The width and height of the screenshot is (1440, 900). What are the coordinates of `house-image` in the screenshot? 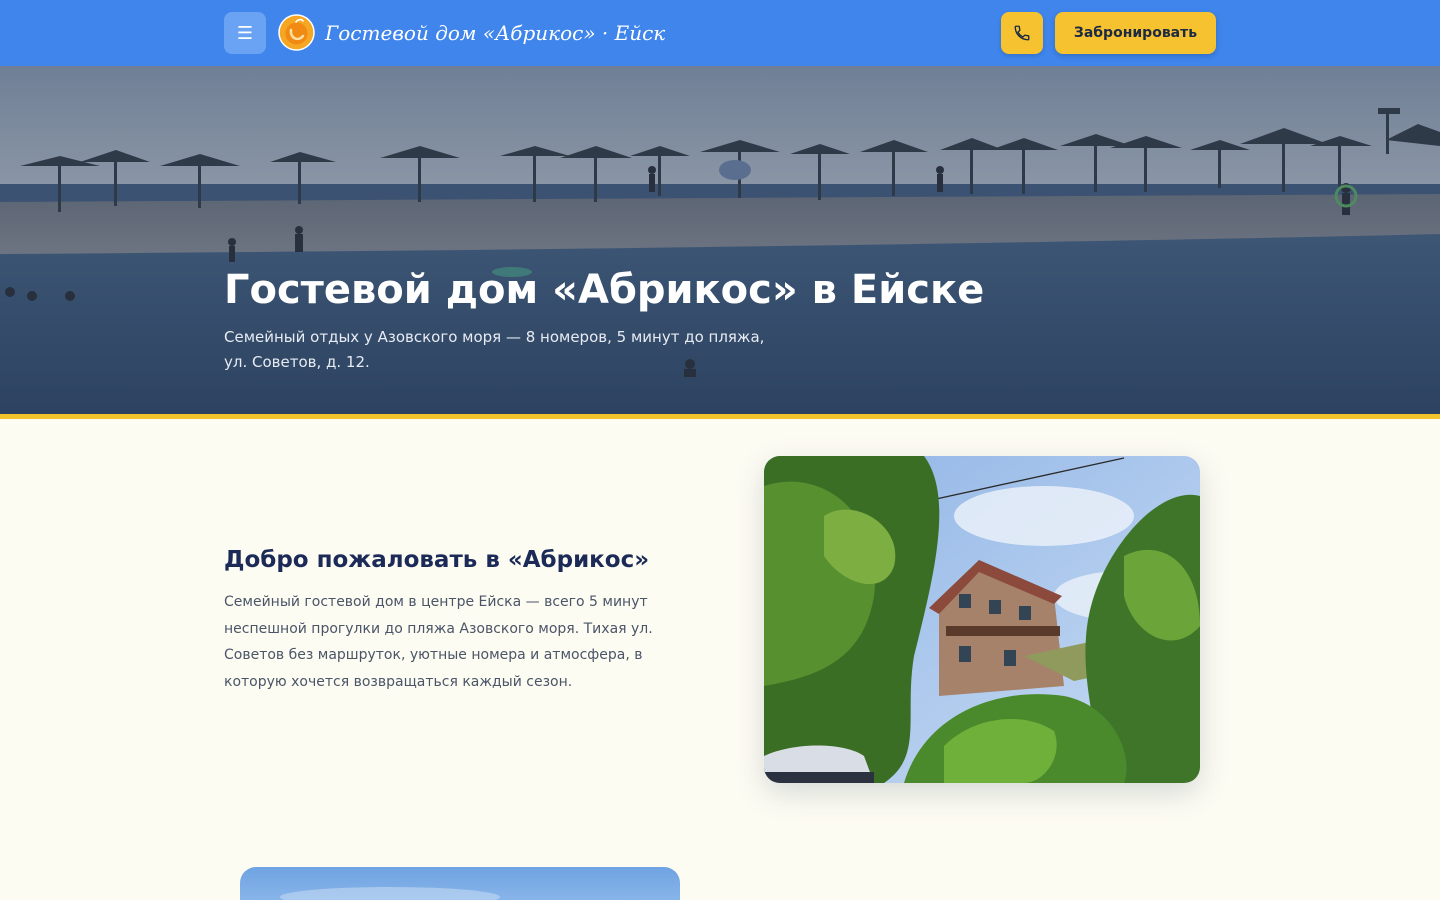 It's located at (982, 619).